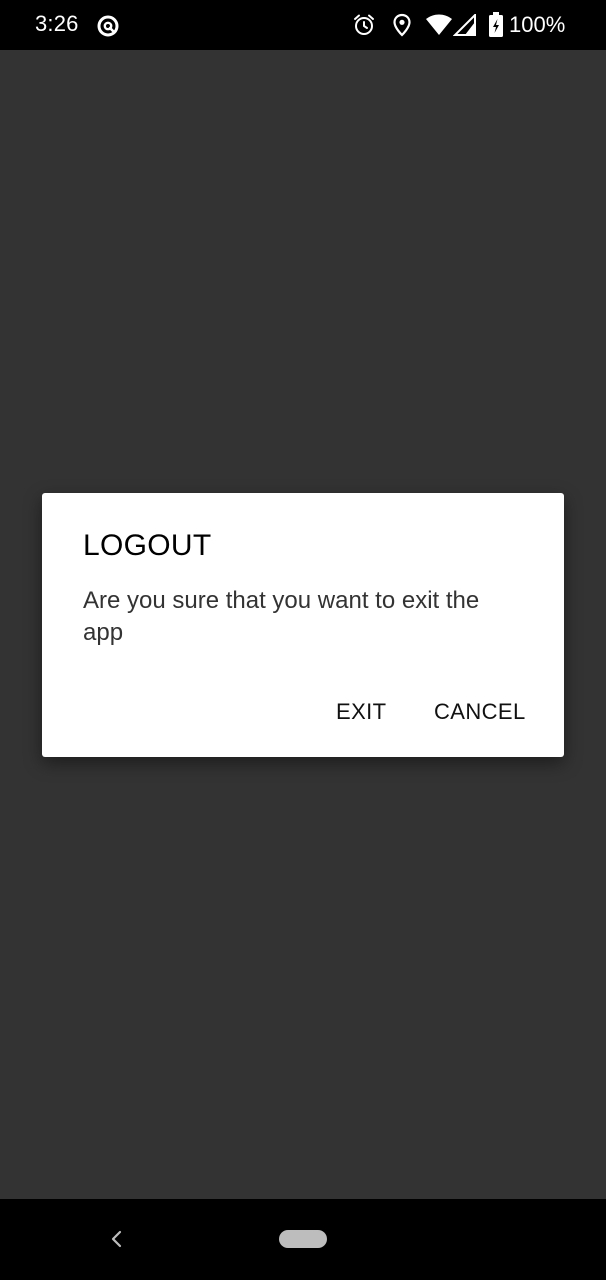  I want to click on back-icon, so click(117, 1239).